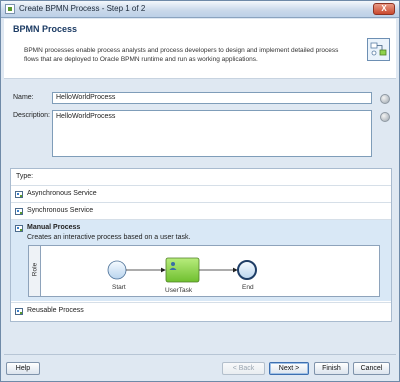 Image resolution: width=400 pixels, height=382 pixels. I want to click on start-event-label: Start, so click(119, 287).